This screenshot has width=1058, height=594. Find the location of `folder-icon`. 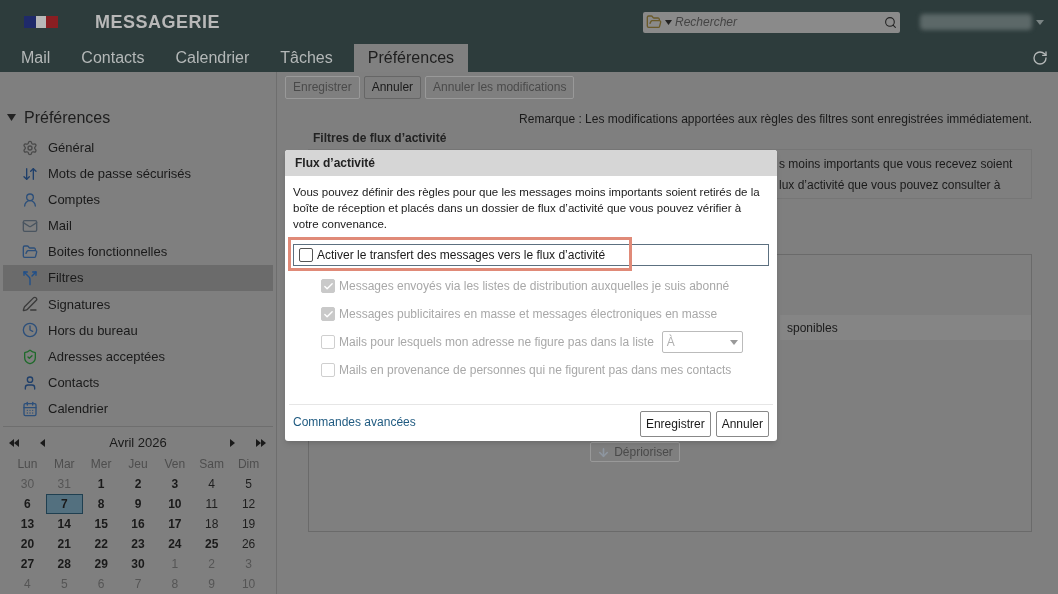

folder-icon is located at coordinates (30, 252).